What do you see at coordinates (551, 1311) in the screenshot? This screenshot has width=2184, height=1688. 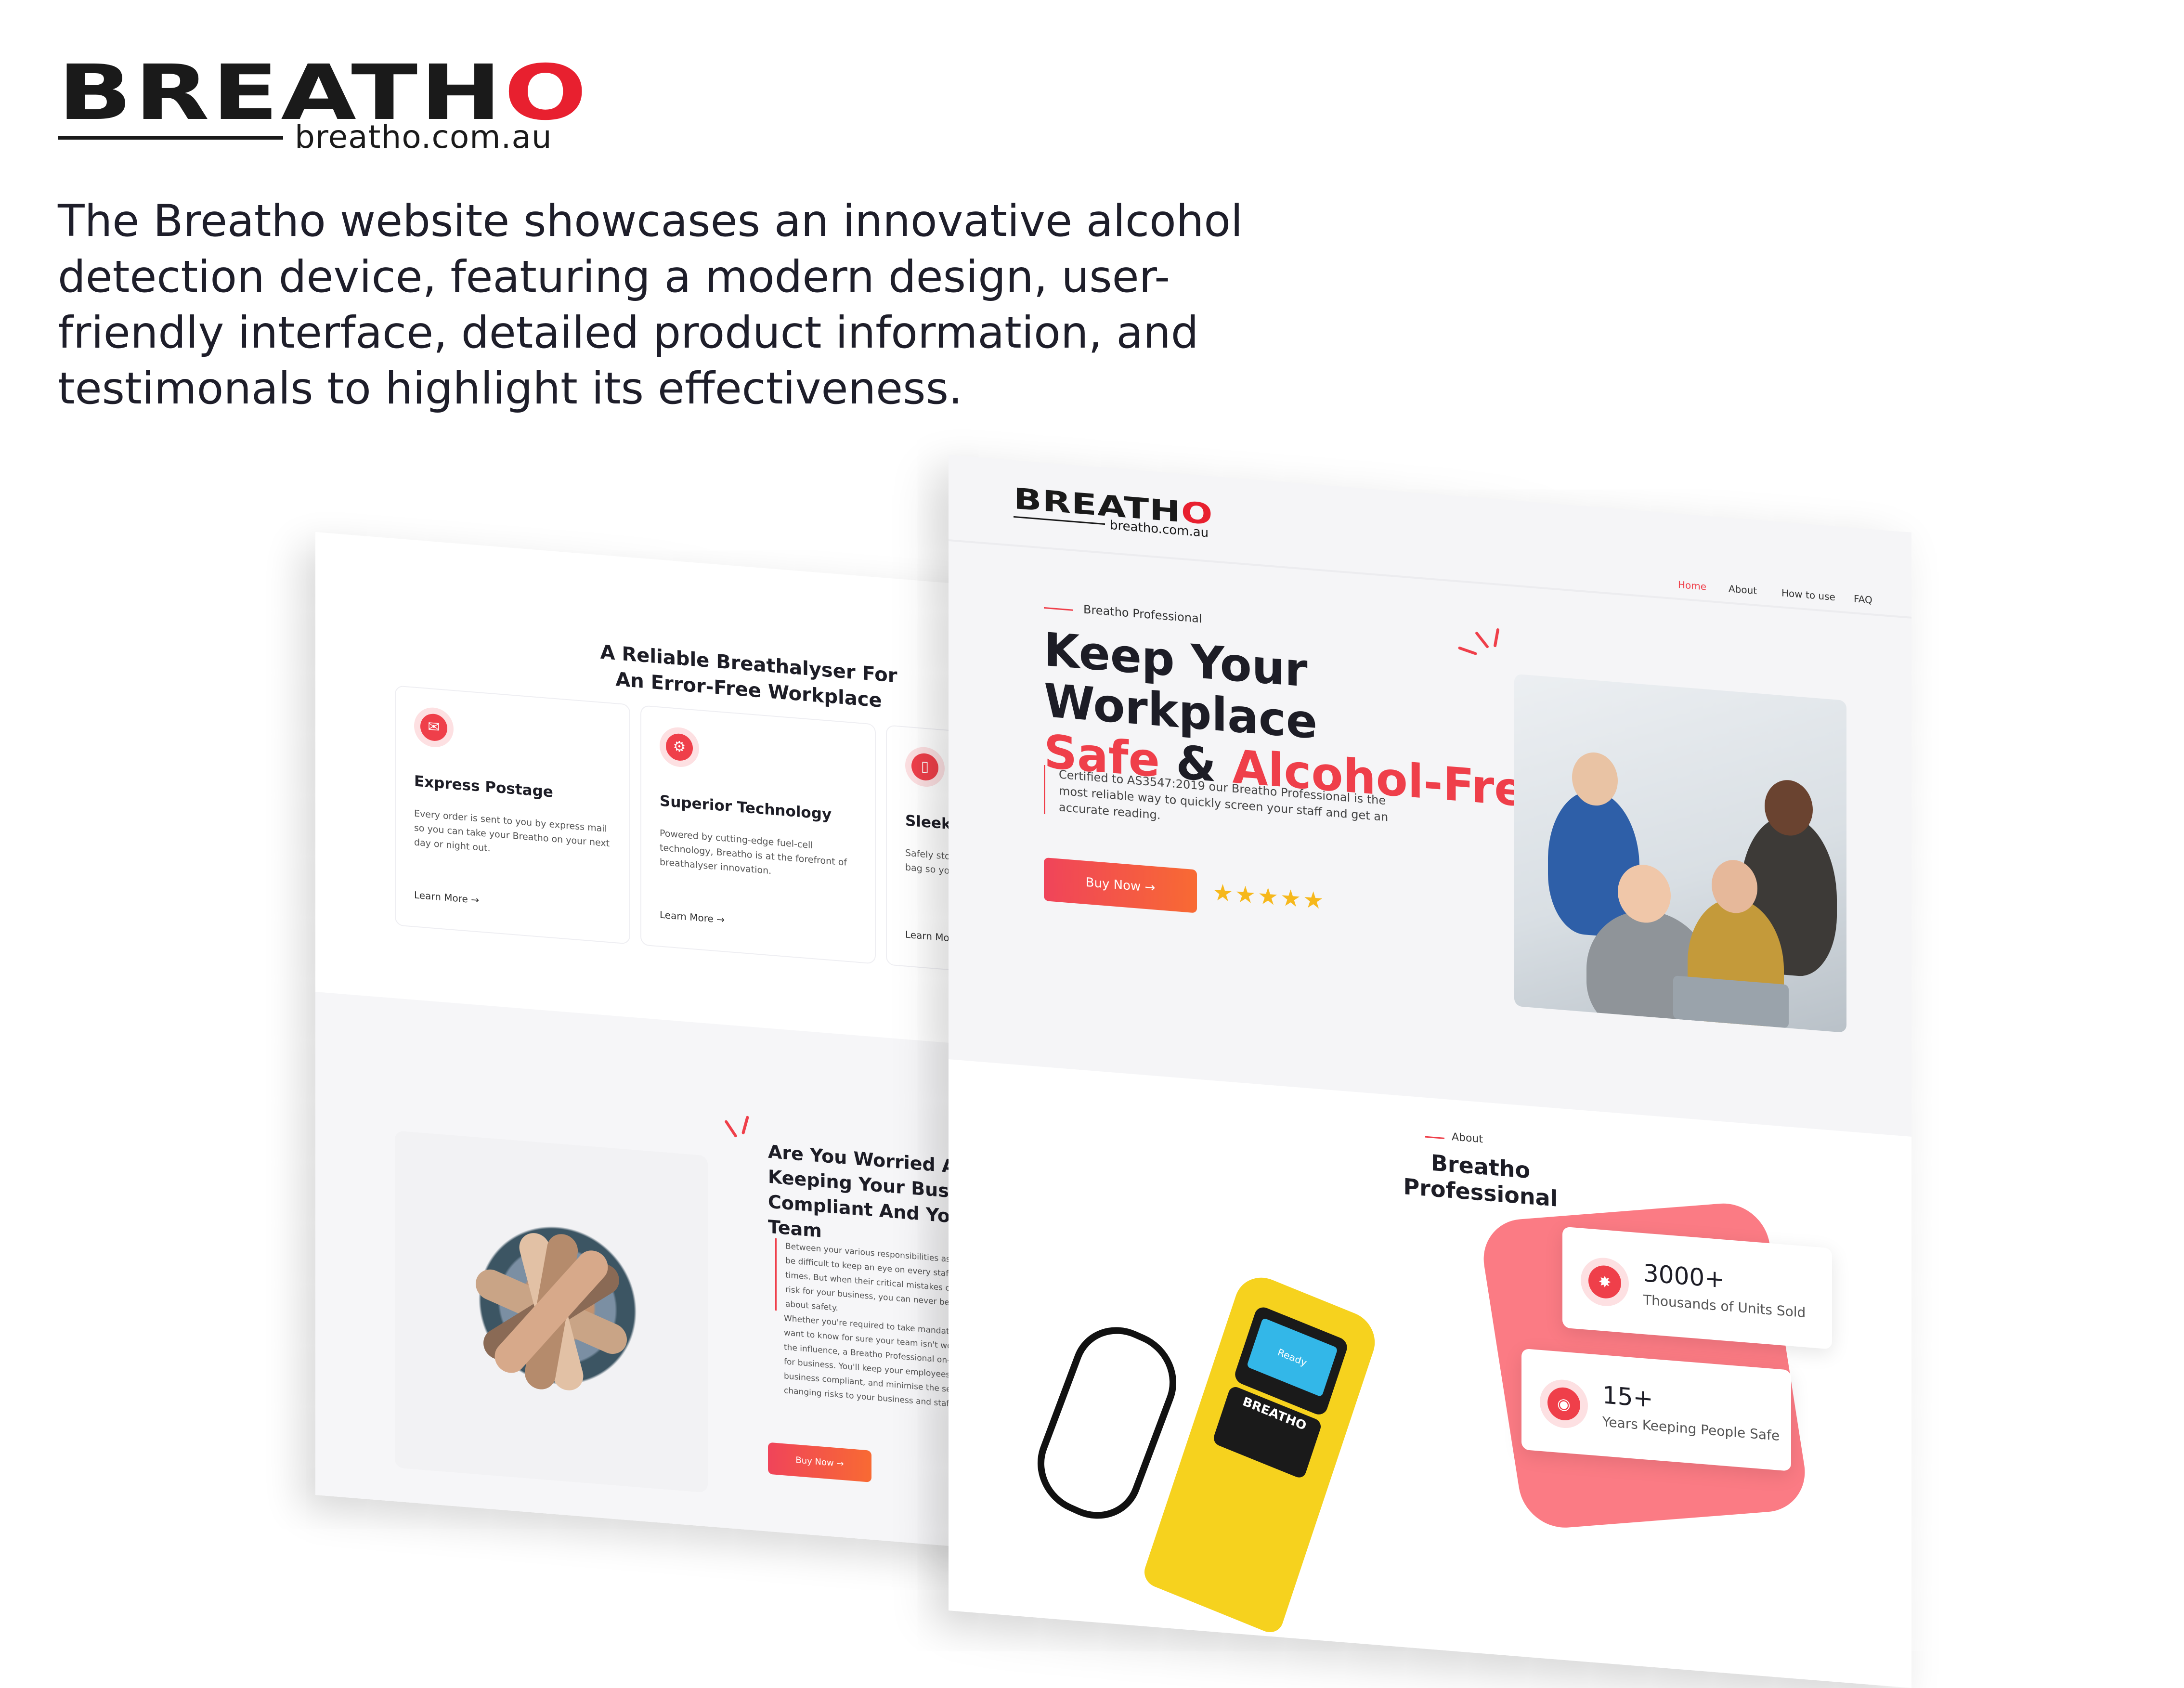 I see `team-hands-photo` at bounding box center [551, 1311].